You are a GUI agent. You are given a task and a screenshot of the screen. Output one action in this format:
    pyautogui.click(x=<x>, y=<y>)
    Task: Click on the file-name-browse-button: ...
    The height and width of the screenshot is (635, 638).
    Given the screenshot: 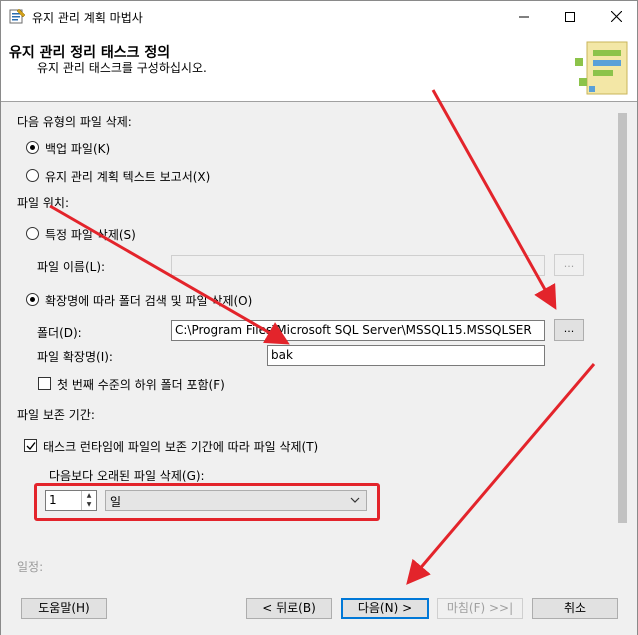 What is the action you would take?
    pyautogui.click(x=569, y=265)
    